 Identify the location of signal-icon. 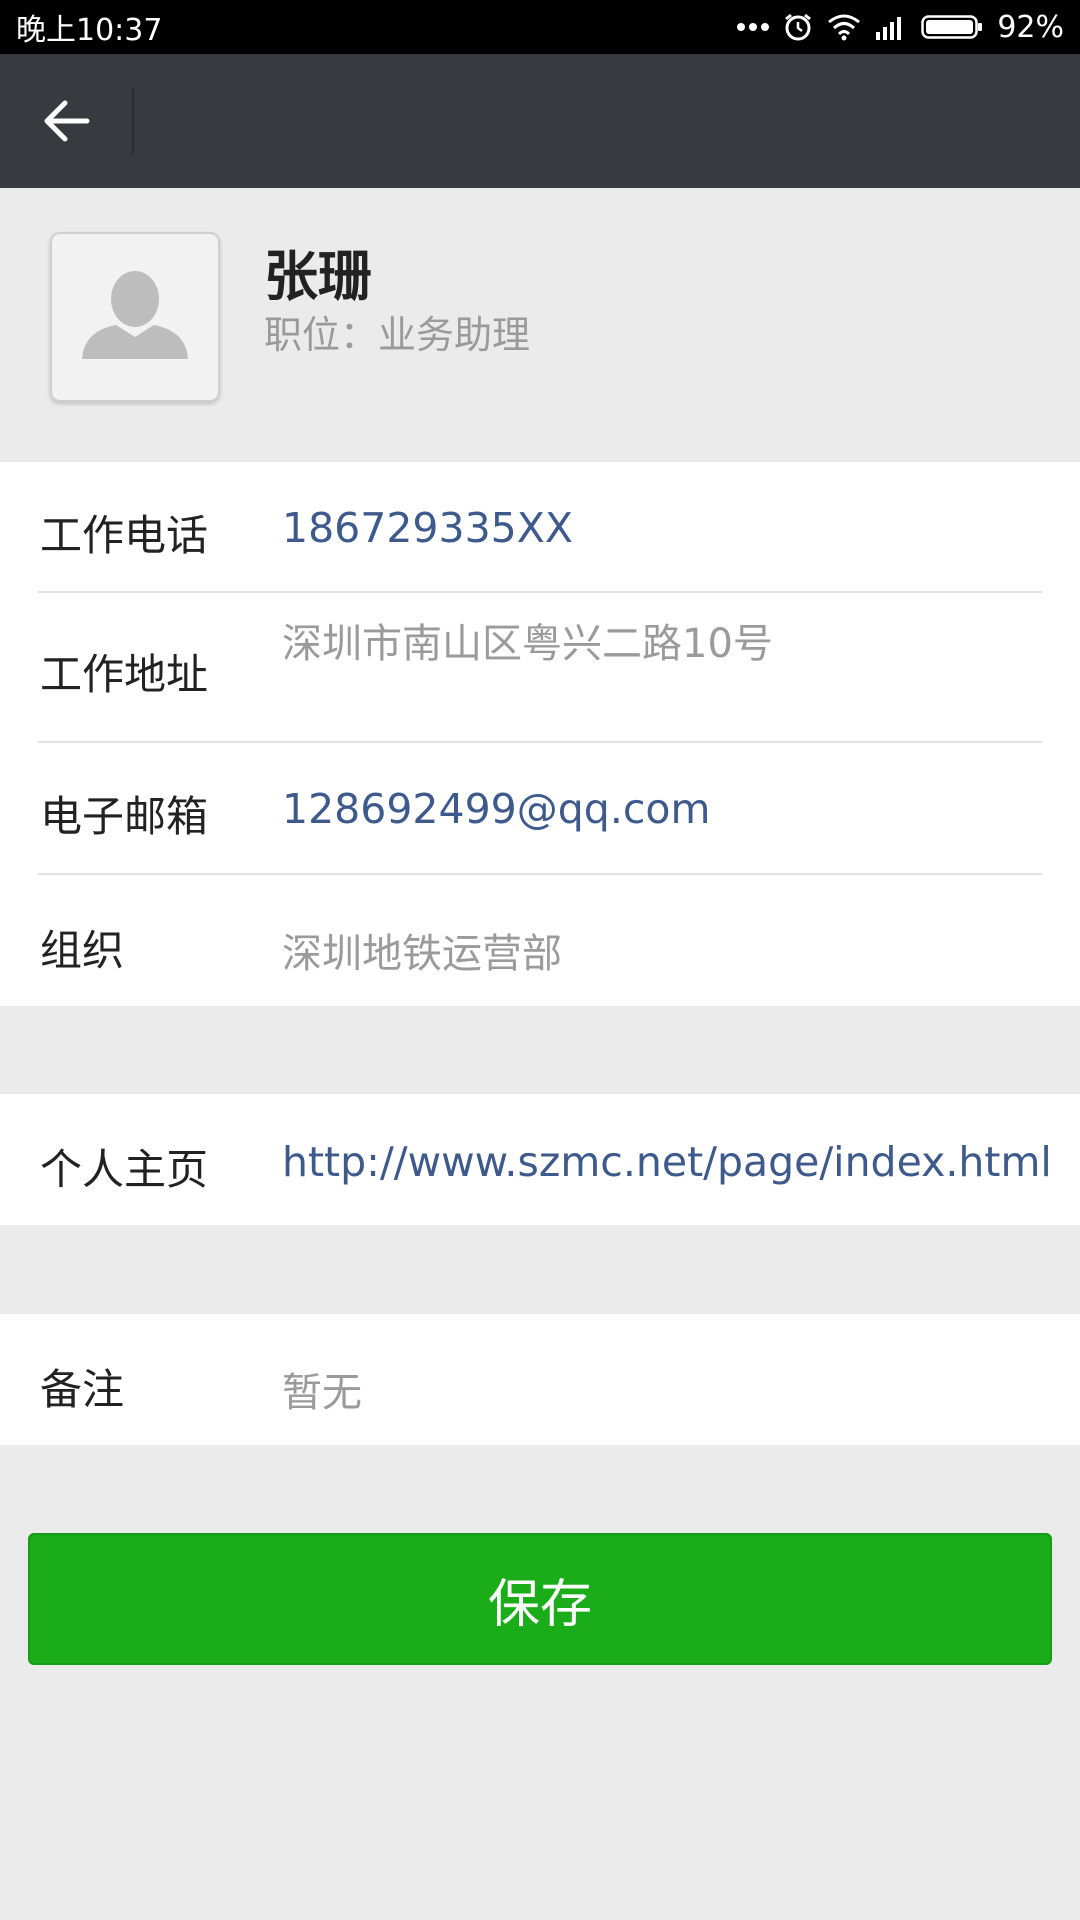
(889, 28).